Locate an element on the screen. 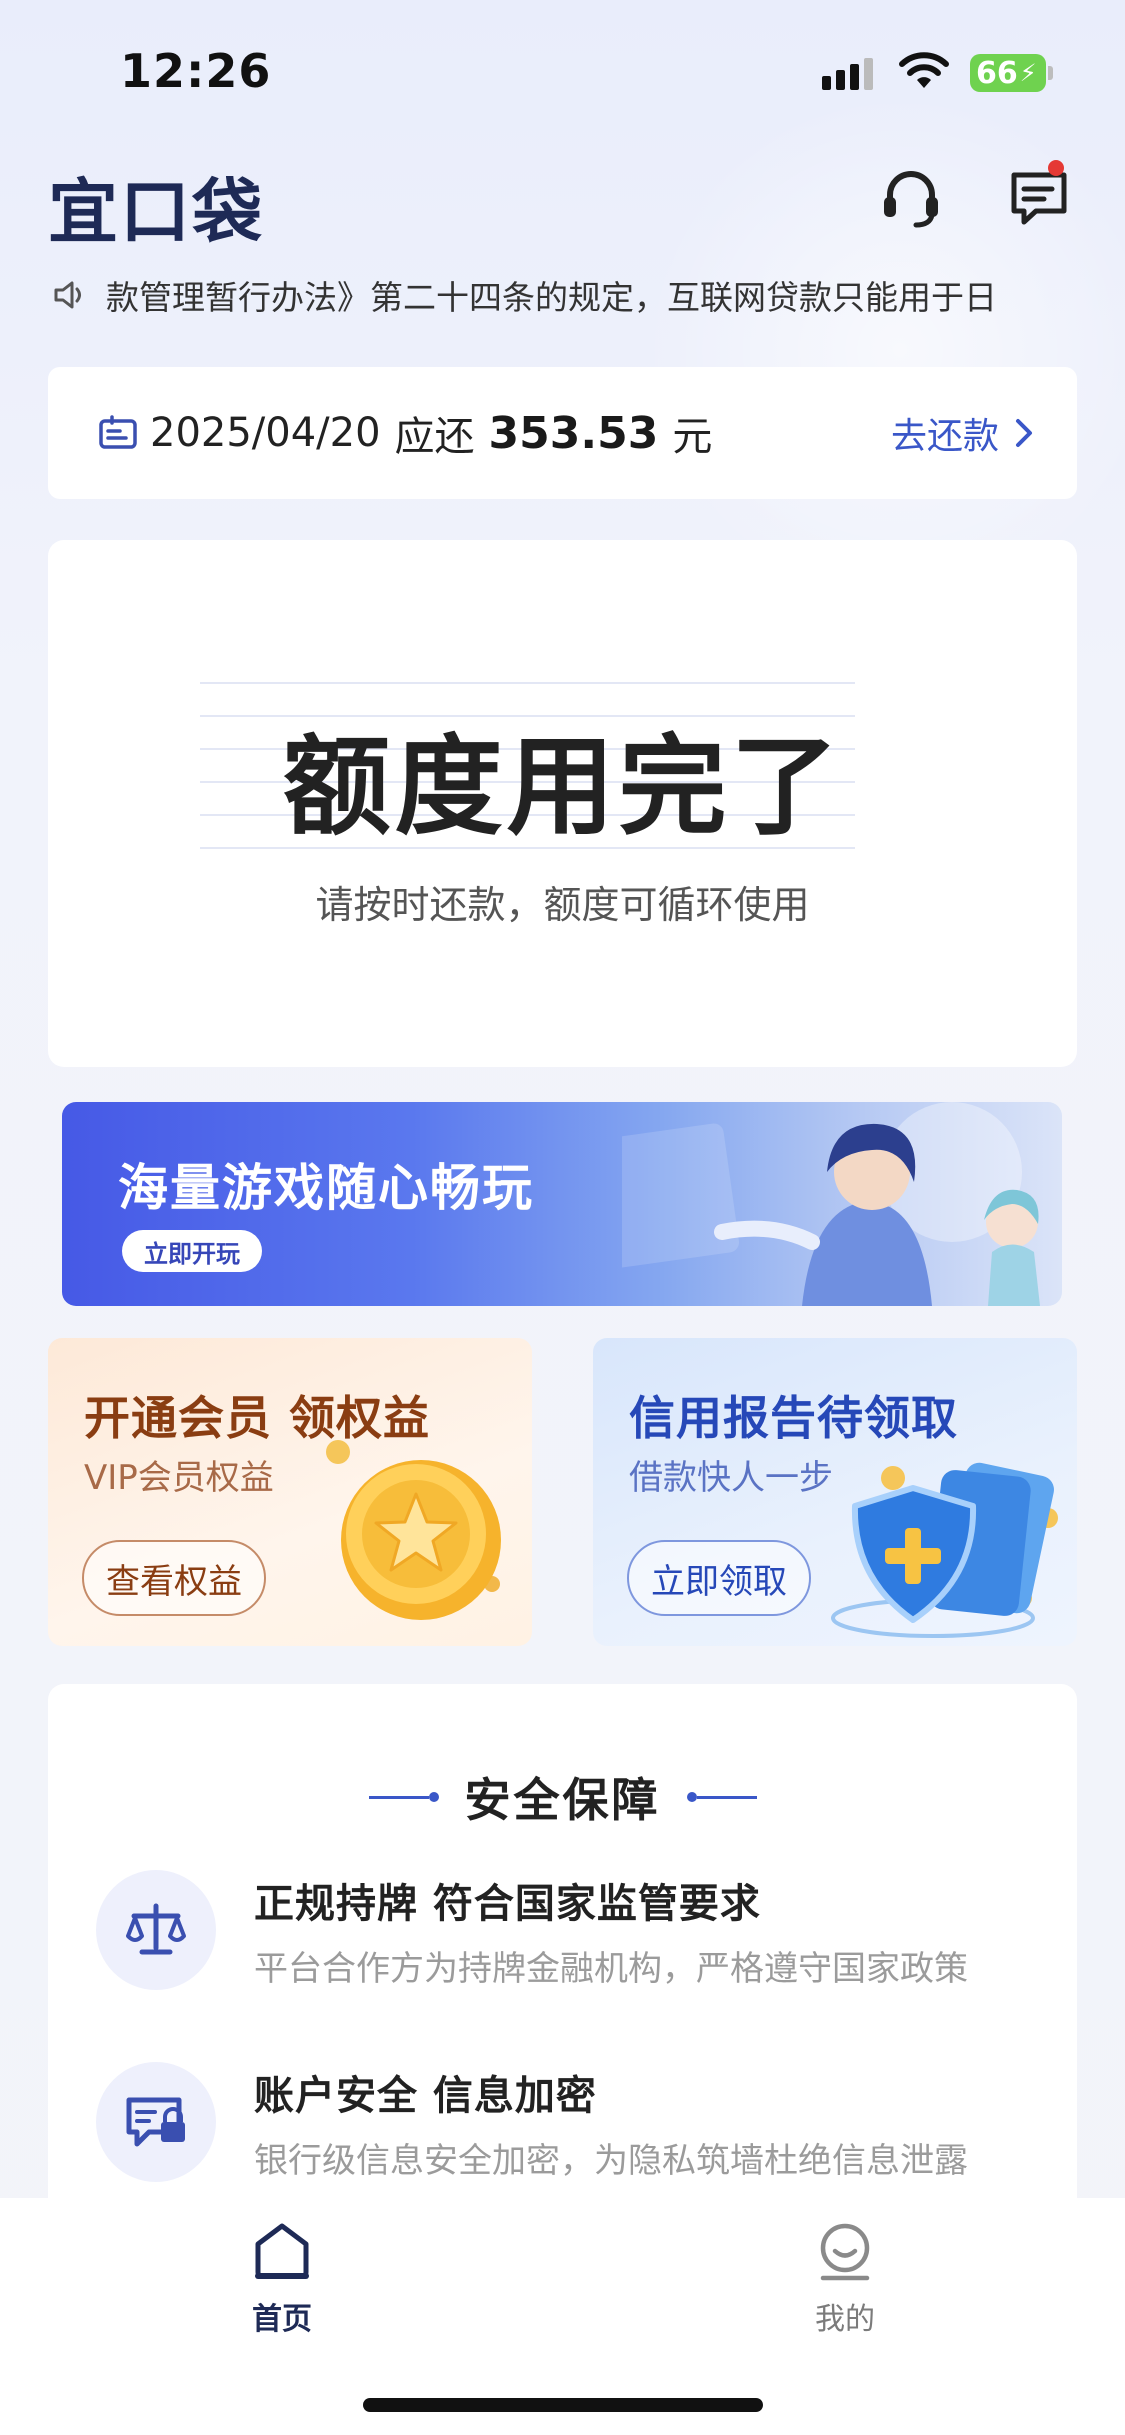  security-item: 正规持牌 符合国家监管要求 平台合作方为持牌金融机构，严格遵守国家政策 is located at coordinates (532, 1930).